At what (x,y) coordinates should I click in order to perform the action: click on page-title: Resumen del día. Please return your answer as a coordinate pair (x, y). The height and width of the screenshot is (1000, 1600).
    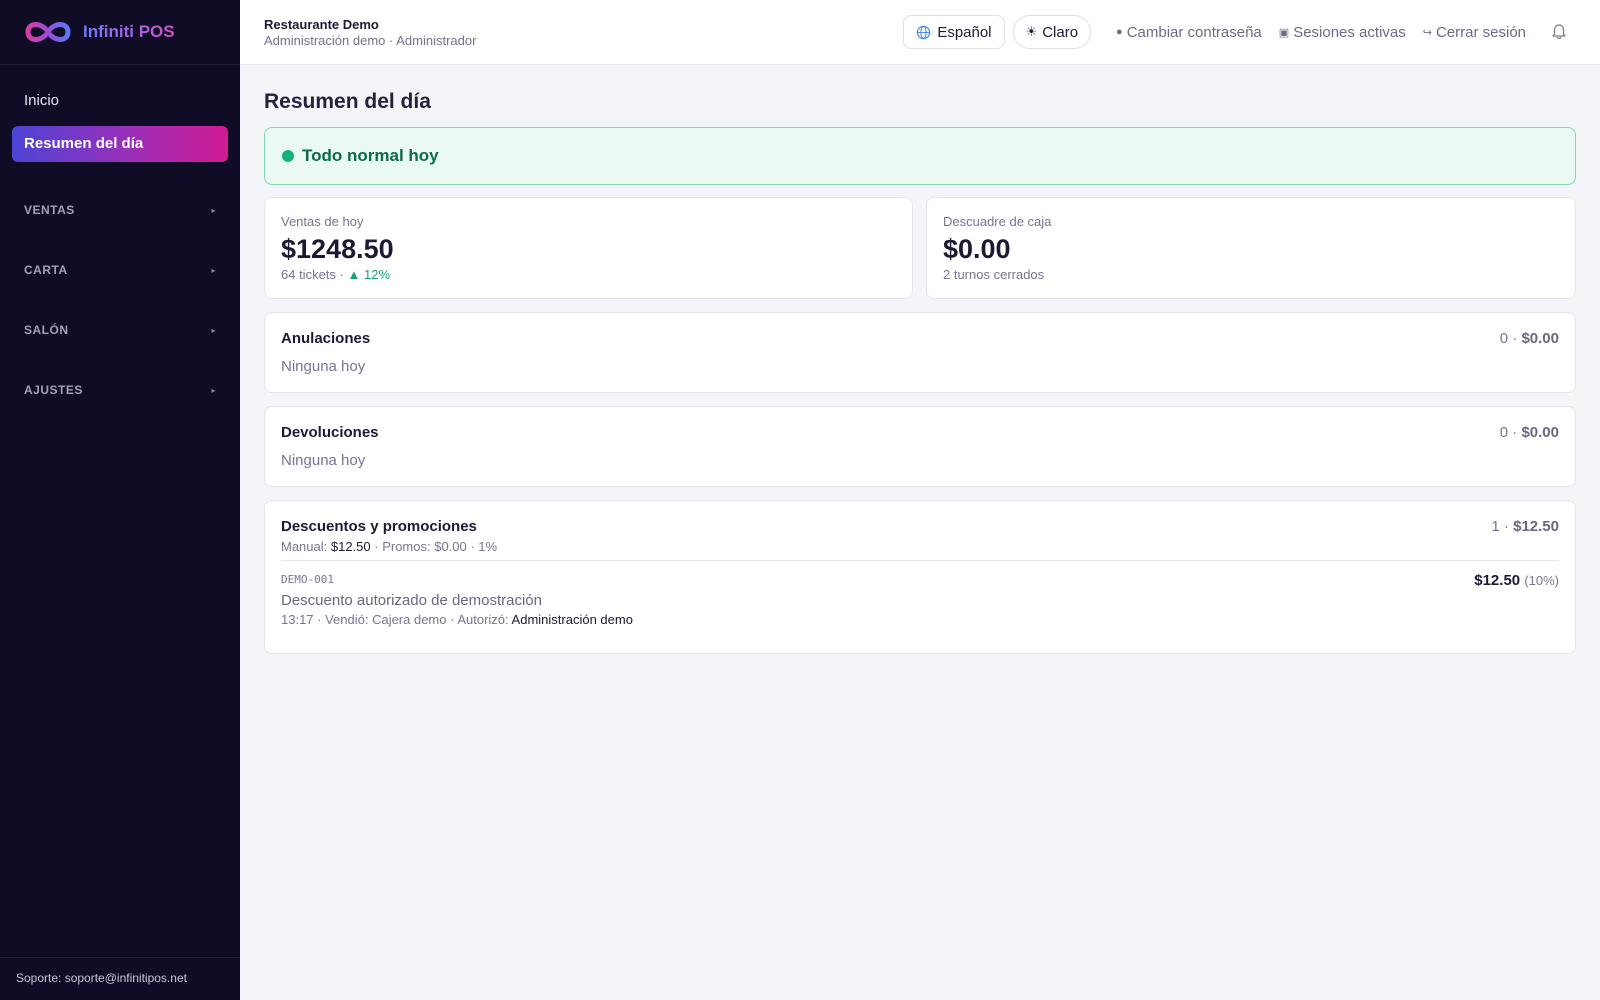
    Looking at the image, I should click on (347, 101).